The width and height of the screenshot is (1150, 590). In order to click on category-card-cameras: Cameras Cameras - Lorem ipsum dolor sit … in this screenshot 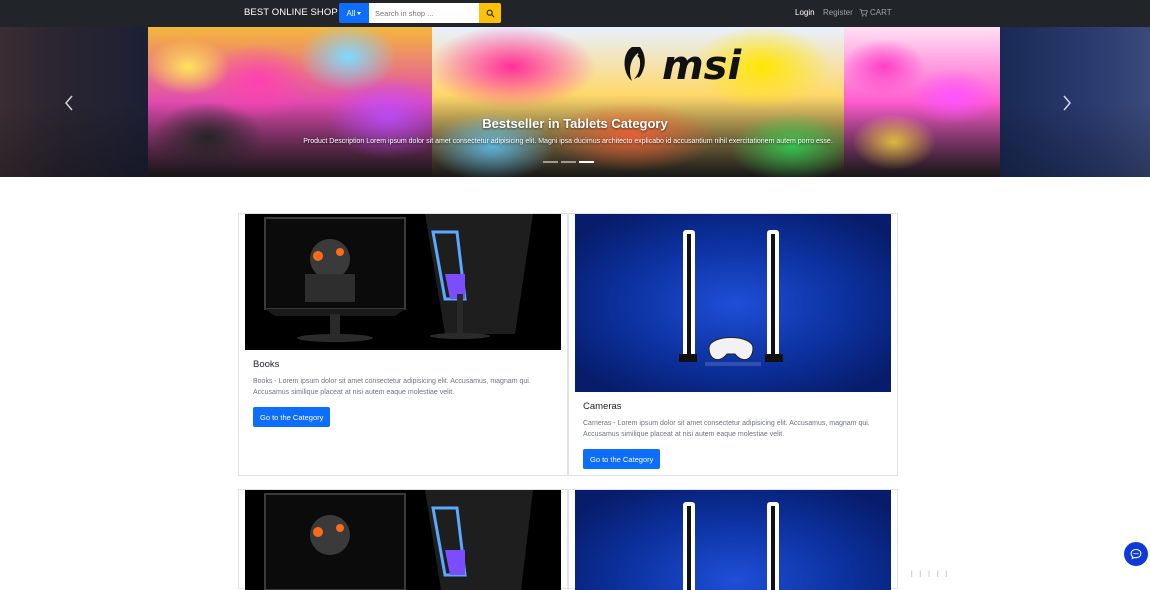, I will do `click(733, 344)`.